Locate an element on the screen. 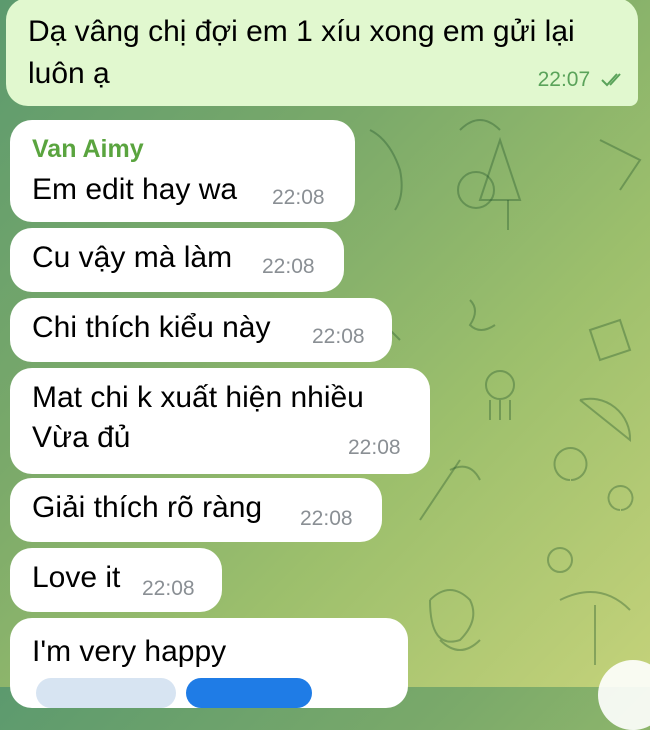 The height and width of the screenshot is (730, 650). message-incoming: Chi thích kiểu này 22:08 is located at coordinates (201, 330).